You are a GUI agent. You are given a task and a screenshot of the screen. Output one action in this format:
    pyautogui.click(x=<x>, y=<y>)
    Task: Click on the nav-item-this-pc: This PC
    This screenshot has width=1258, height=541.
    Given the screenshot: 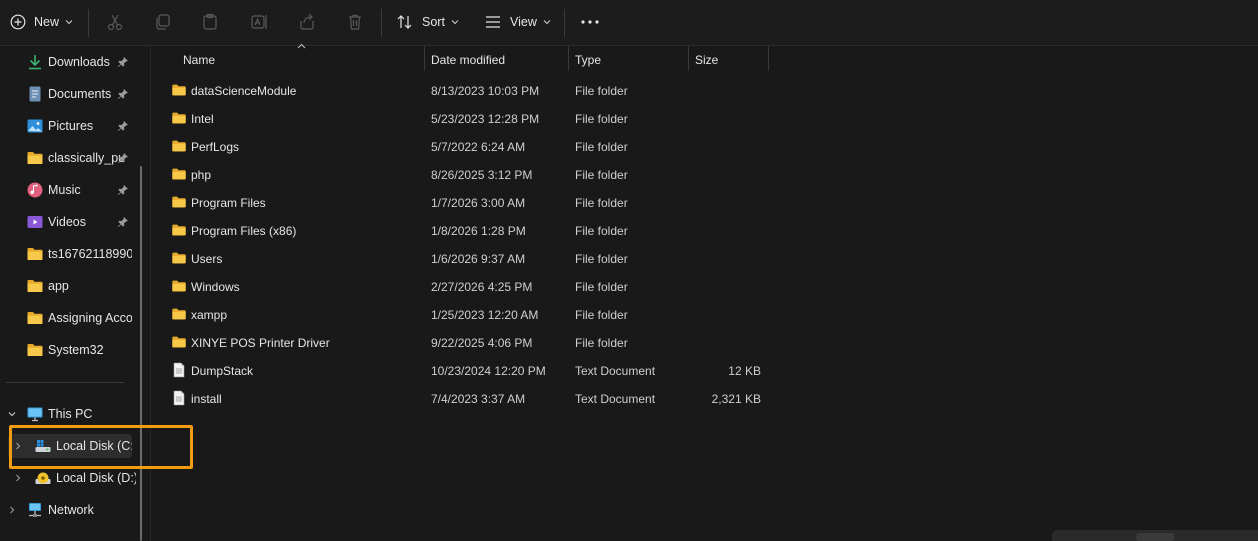 What is the action you would take?
    pyautogui.click(x=70, y=414)
    